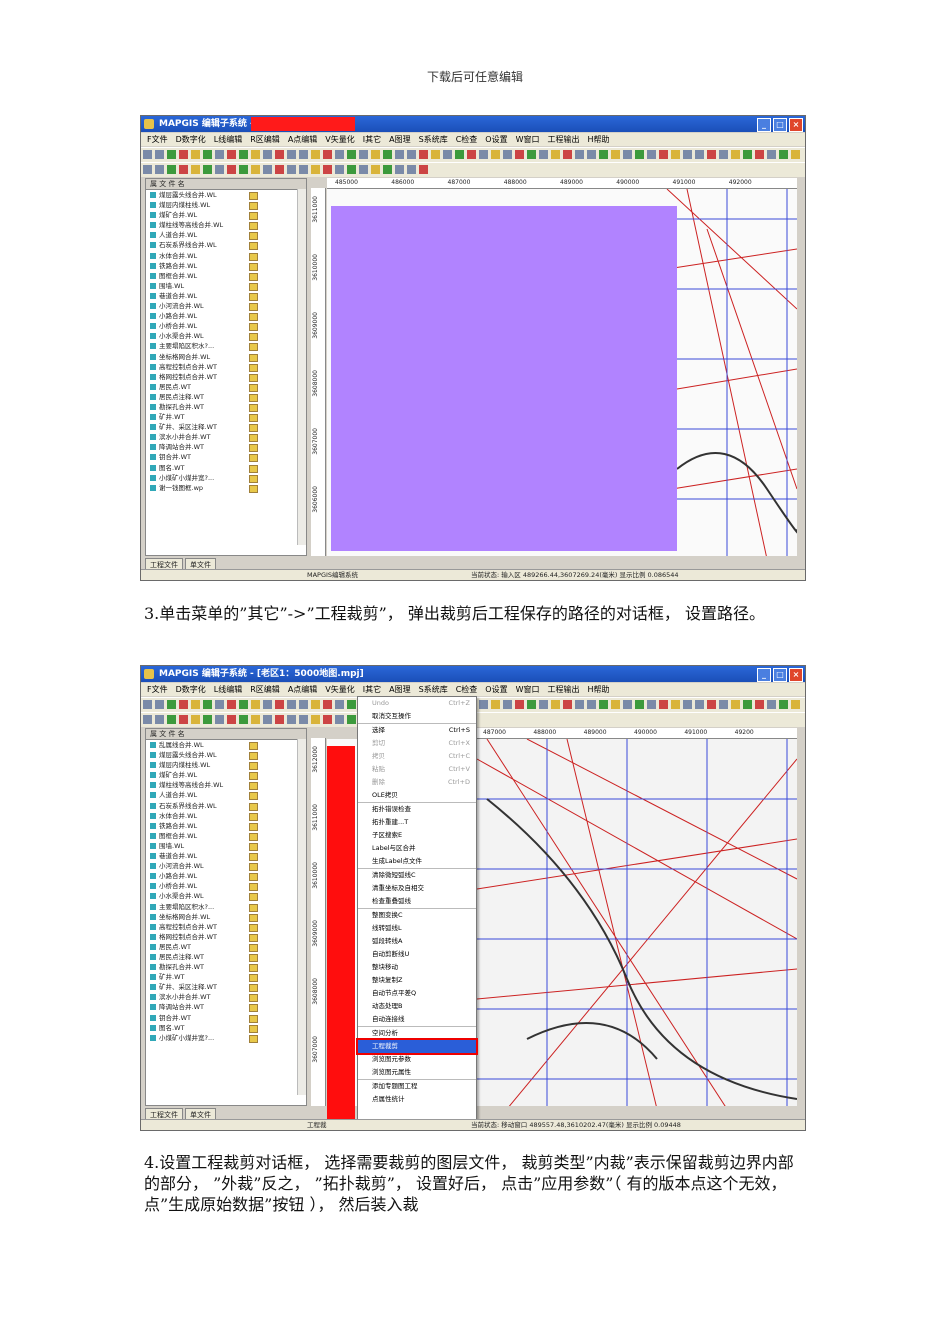  Describe the element at coordinates (417, 835) in the screenshot. I see `menu-item: 子区搜索E` at that location.